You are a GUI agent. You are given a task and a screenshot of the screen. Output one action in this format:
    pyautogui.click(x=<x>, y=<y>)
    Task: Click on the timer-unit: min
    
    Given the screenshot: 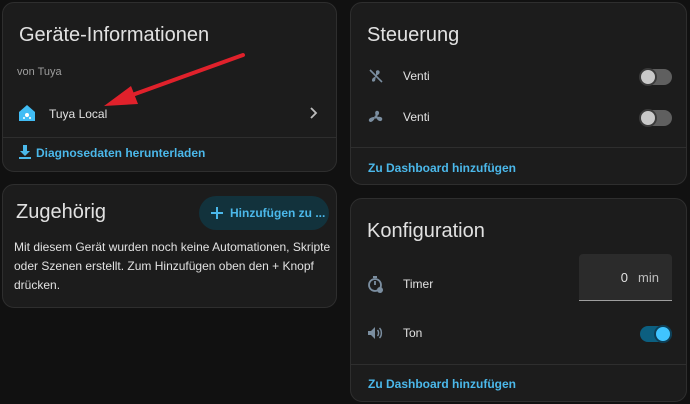 What is the action you would take?
    pyautogui.click(x=648, y=277)
    